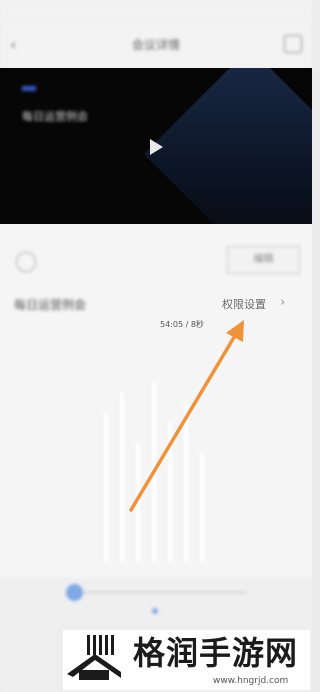  What do you see at coordinates (293, 44) in the screenshot?
I see `more-menu-icon` at bounding box center [293, 44].